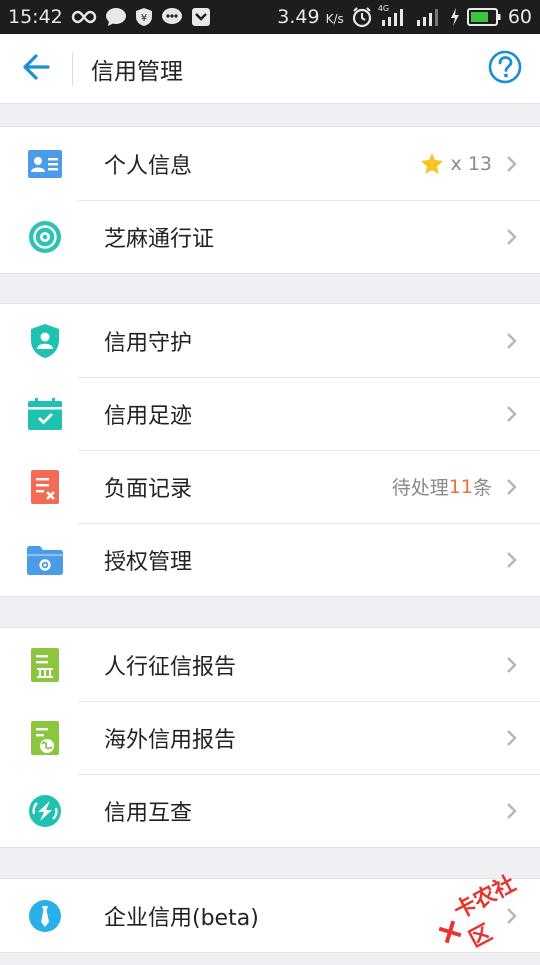  I want to click on shield-yen-icon: ¥, so click(144, 17).